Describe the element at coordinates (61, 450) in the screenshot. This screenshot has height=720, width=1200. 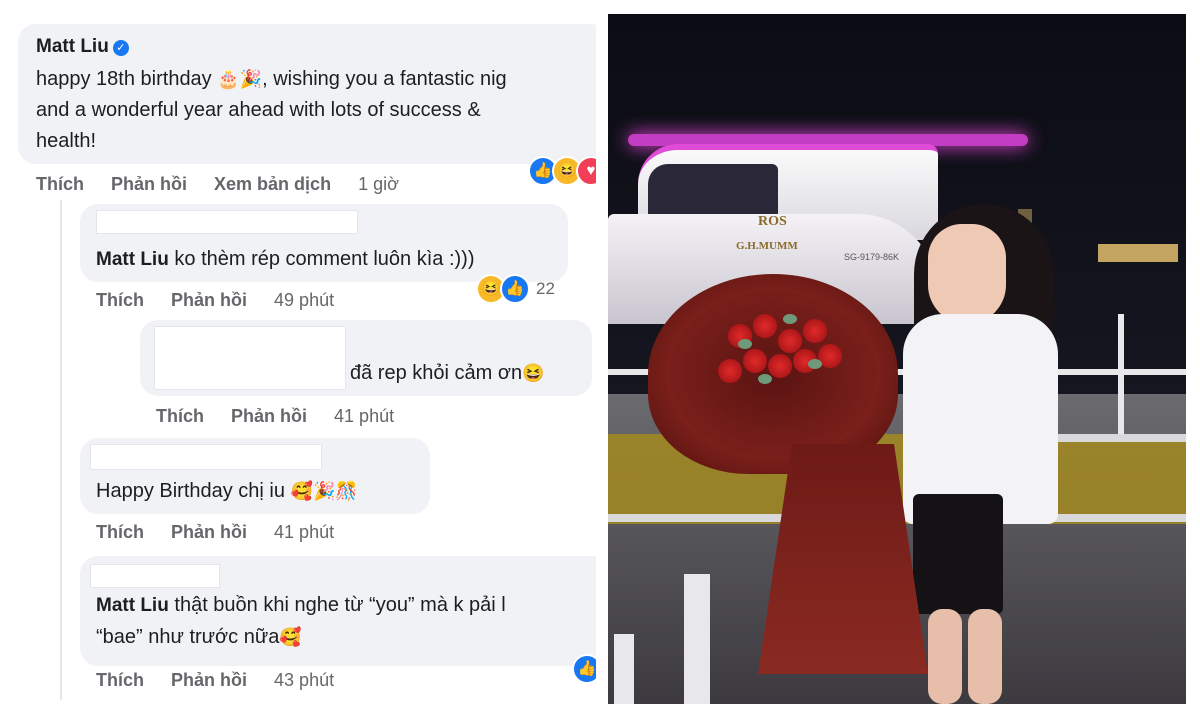
I see `reply-thread-line` at that location.